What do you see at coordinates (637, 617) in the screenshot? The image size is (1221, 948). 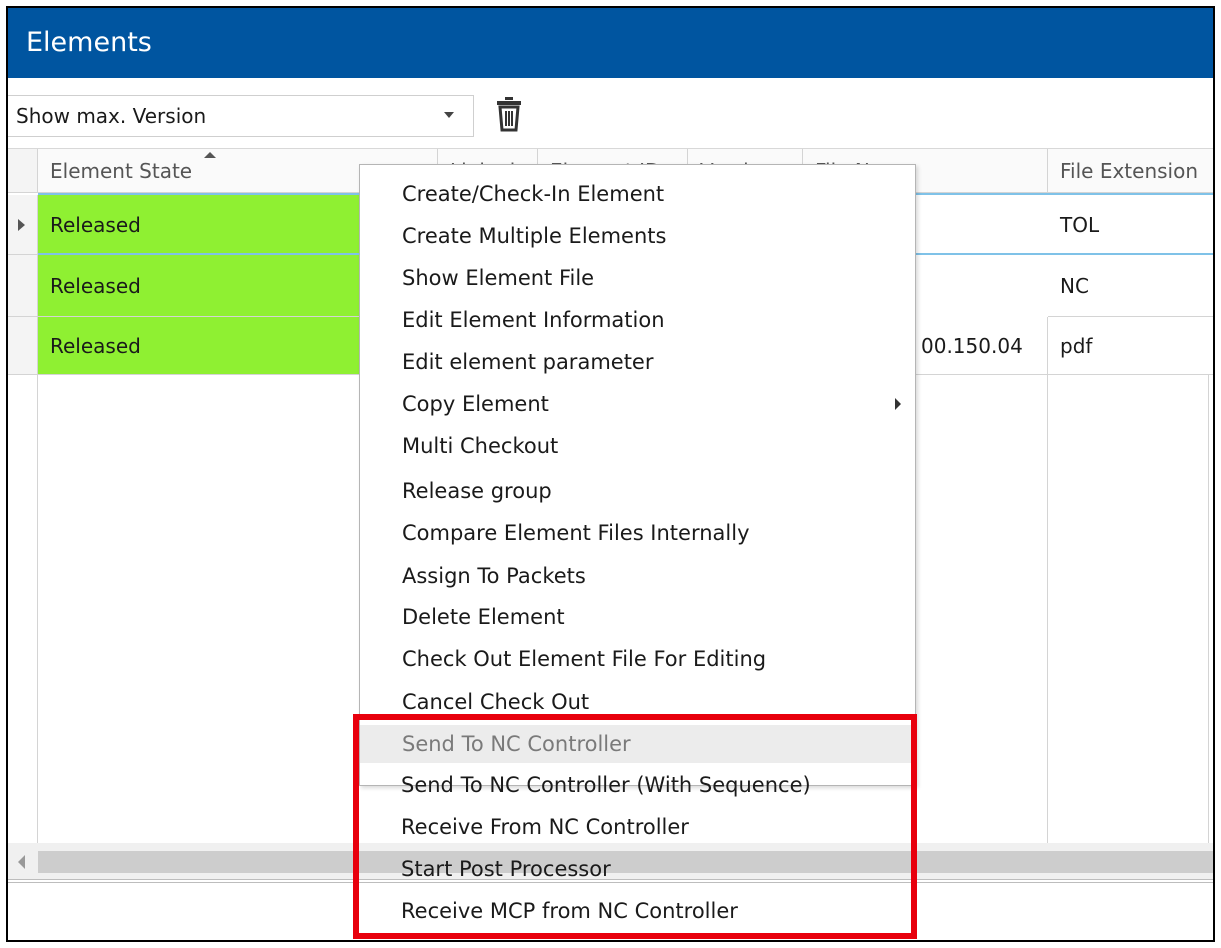 I see `menu-item-delete-element: Delete Element` at bounding box center [637, 617].